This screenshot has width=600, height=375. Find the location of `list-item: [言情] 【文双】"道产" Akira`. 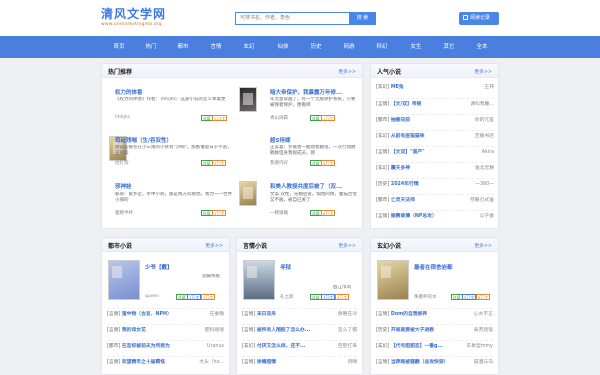

list-item: [言情] 【文双】"道产" Akira is located at coordinates (435, 151).